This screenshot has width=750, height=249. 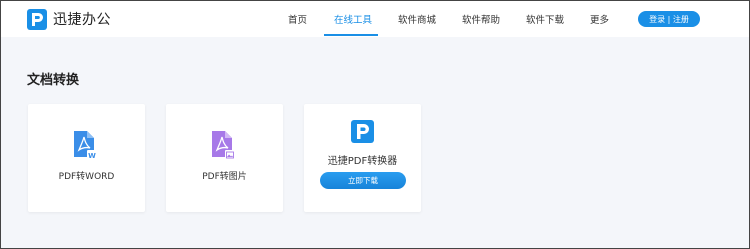 What do you see at coordinates (85, 145) in the screenshot?
I see `pdf-to-word-icon: W` at bounding box center [85, 145].